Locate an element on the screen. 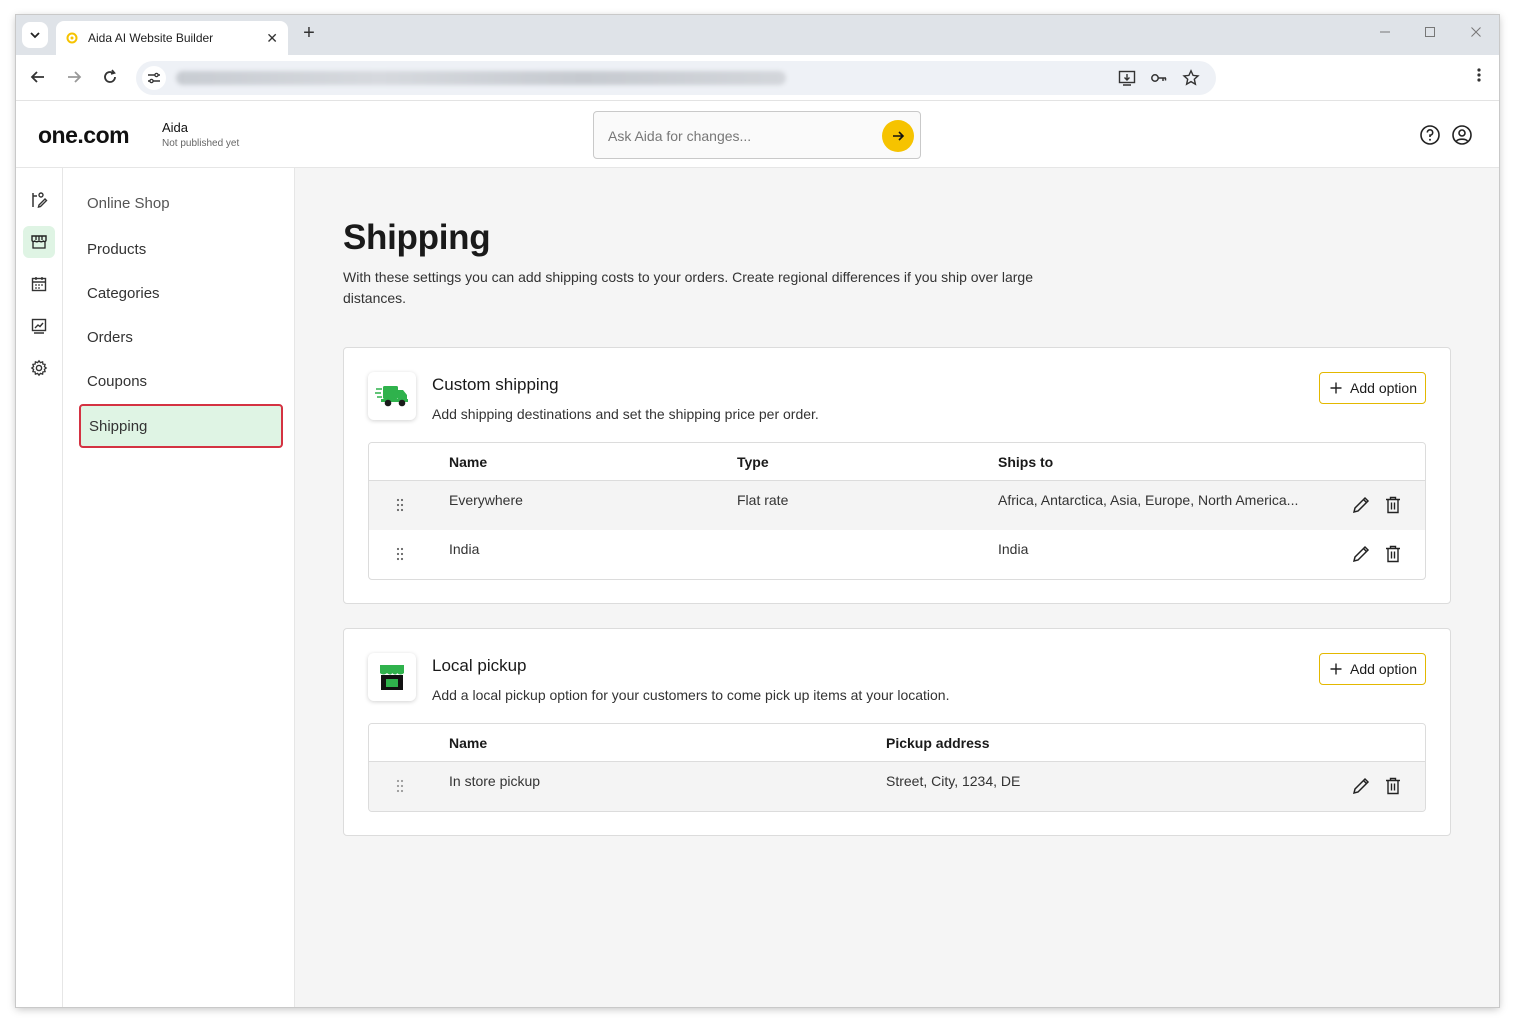  row-pickup-address: Street, City, 1234, DE is located at coordinates (953, 781).